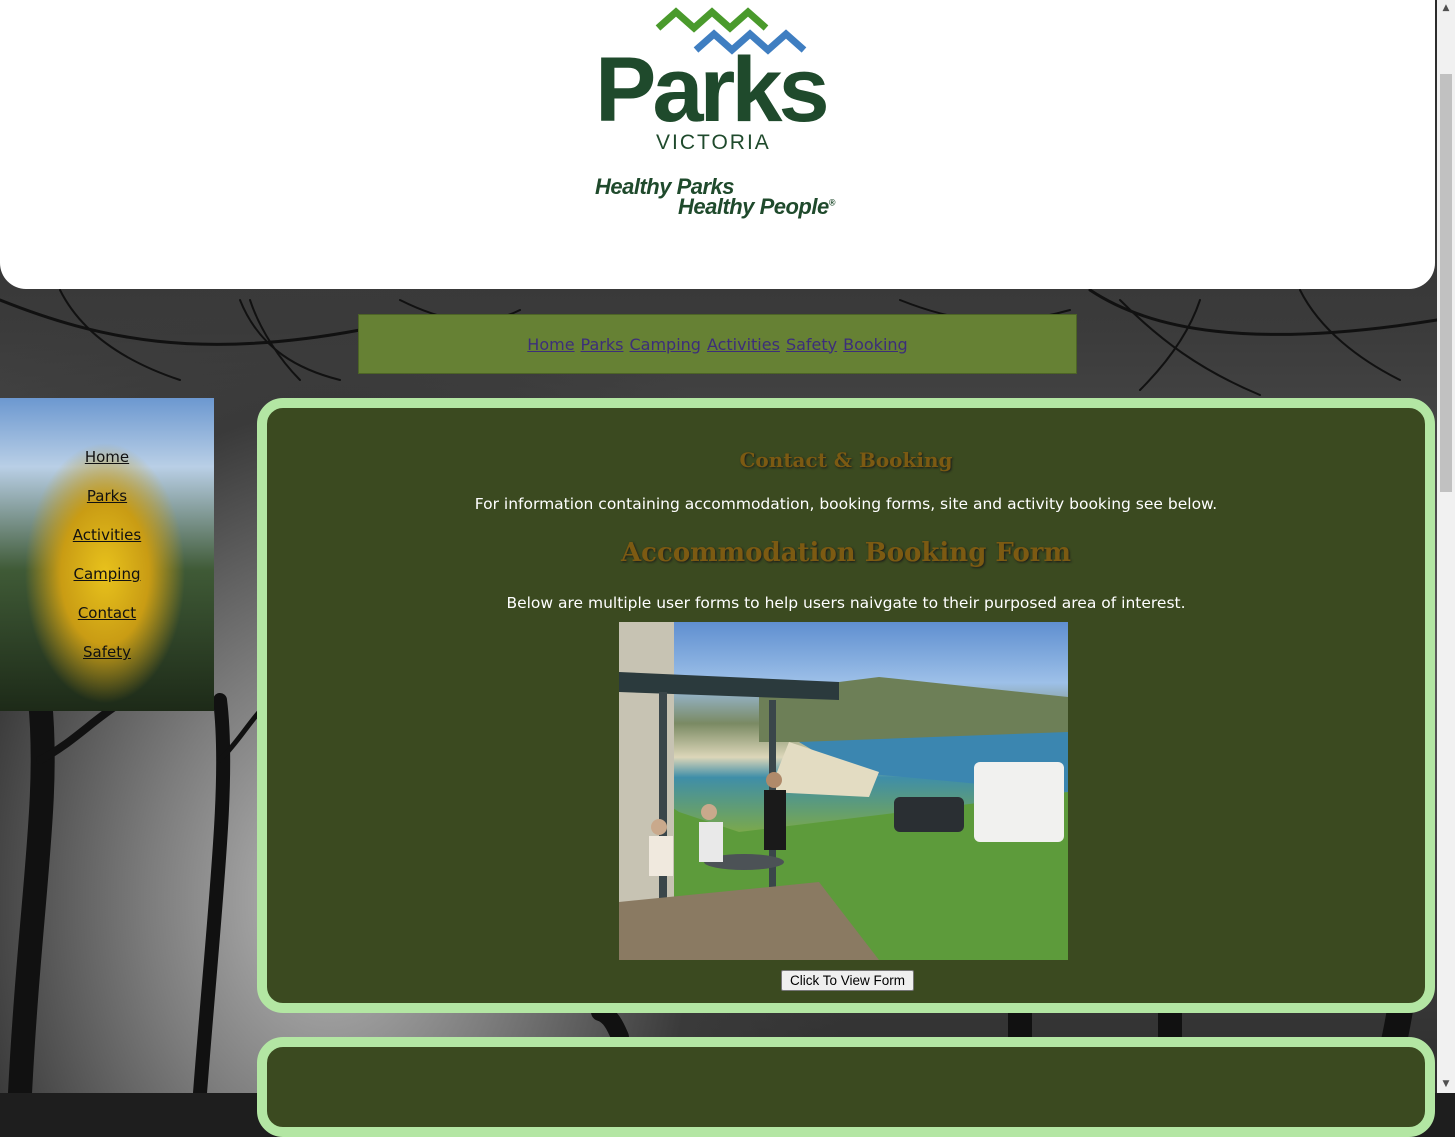 This screenshot has height=1137, width=1455. I want to click on side-nav-camping: Camping, so click(107, 574).